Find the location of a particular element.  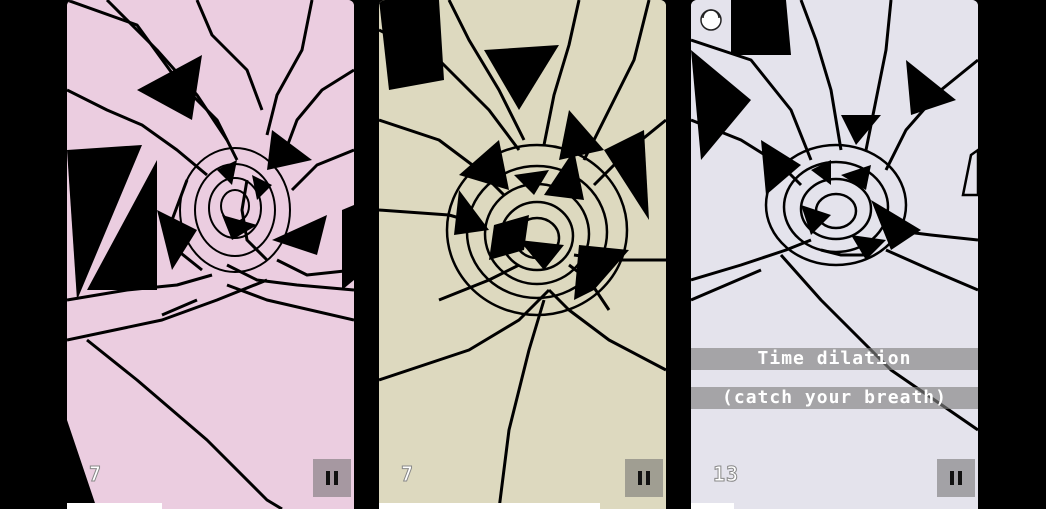

score-counter: 13 is located at coordinates (726, 474).